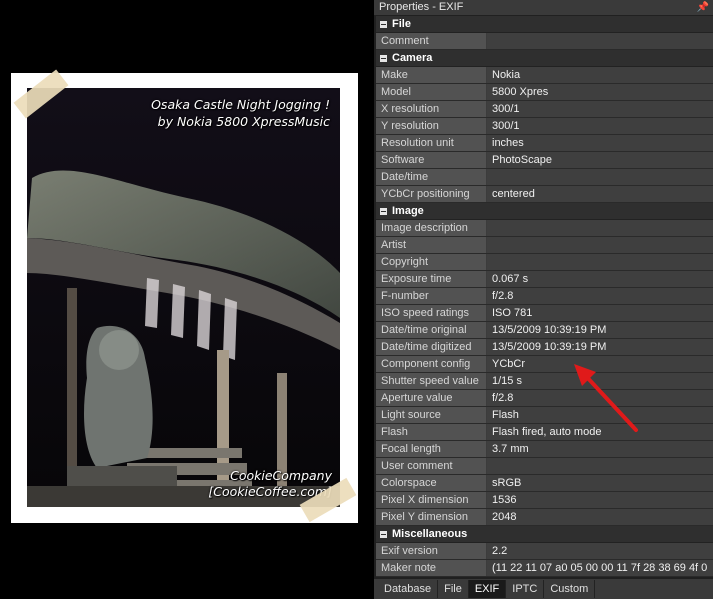 The width and height of the screenshot is (713, 599). I want to click on property-key: Image description, so click(431, 228).